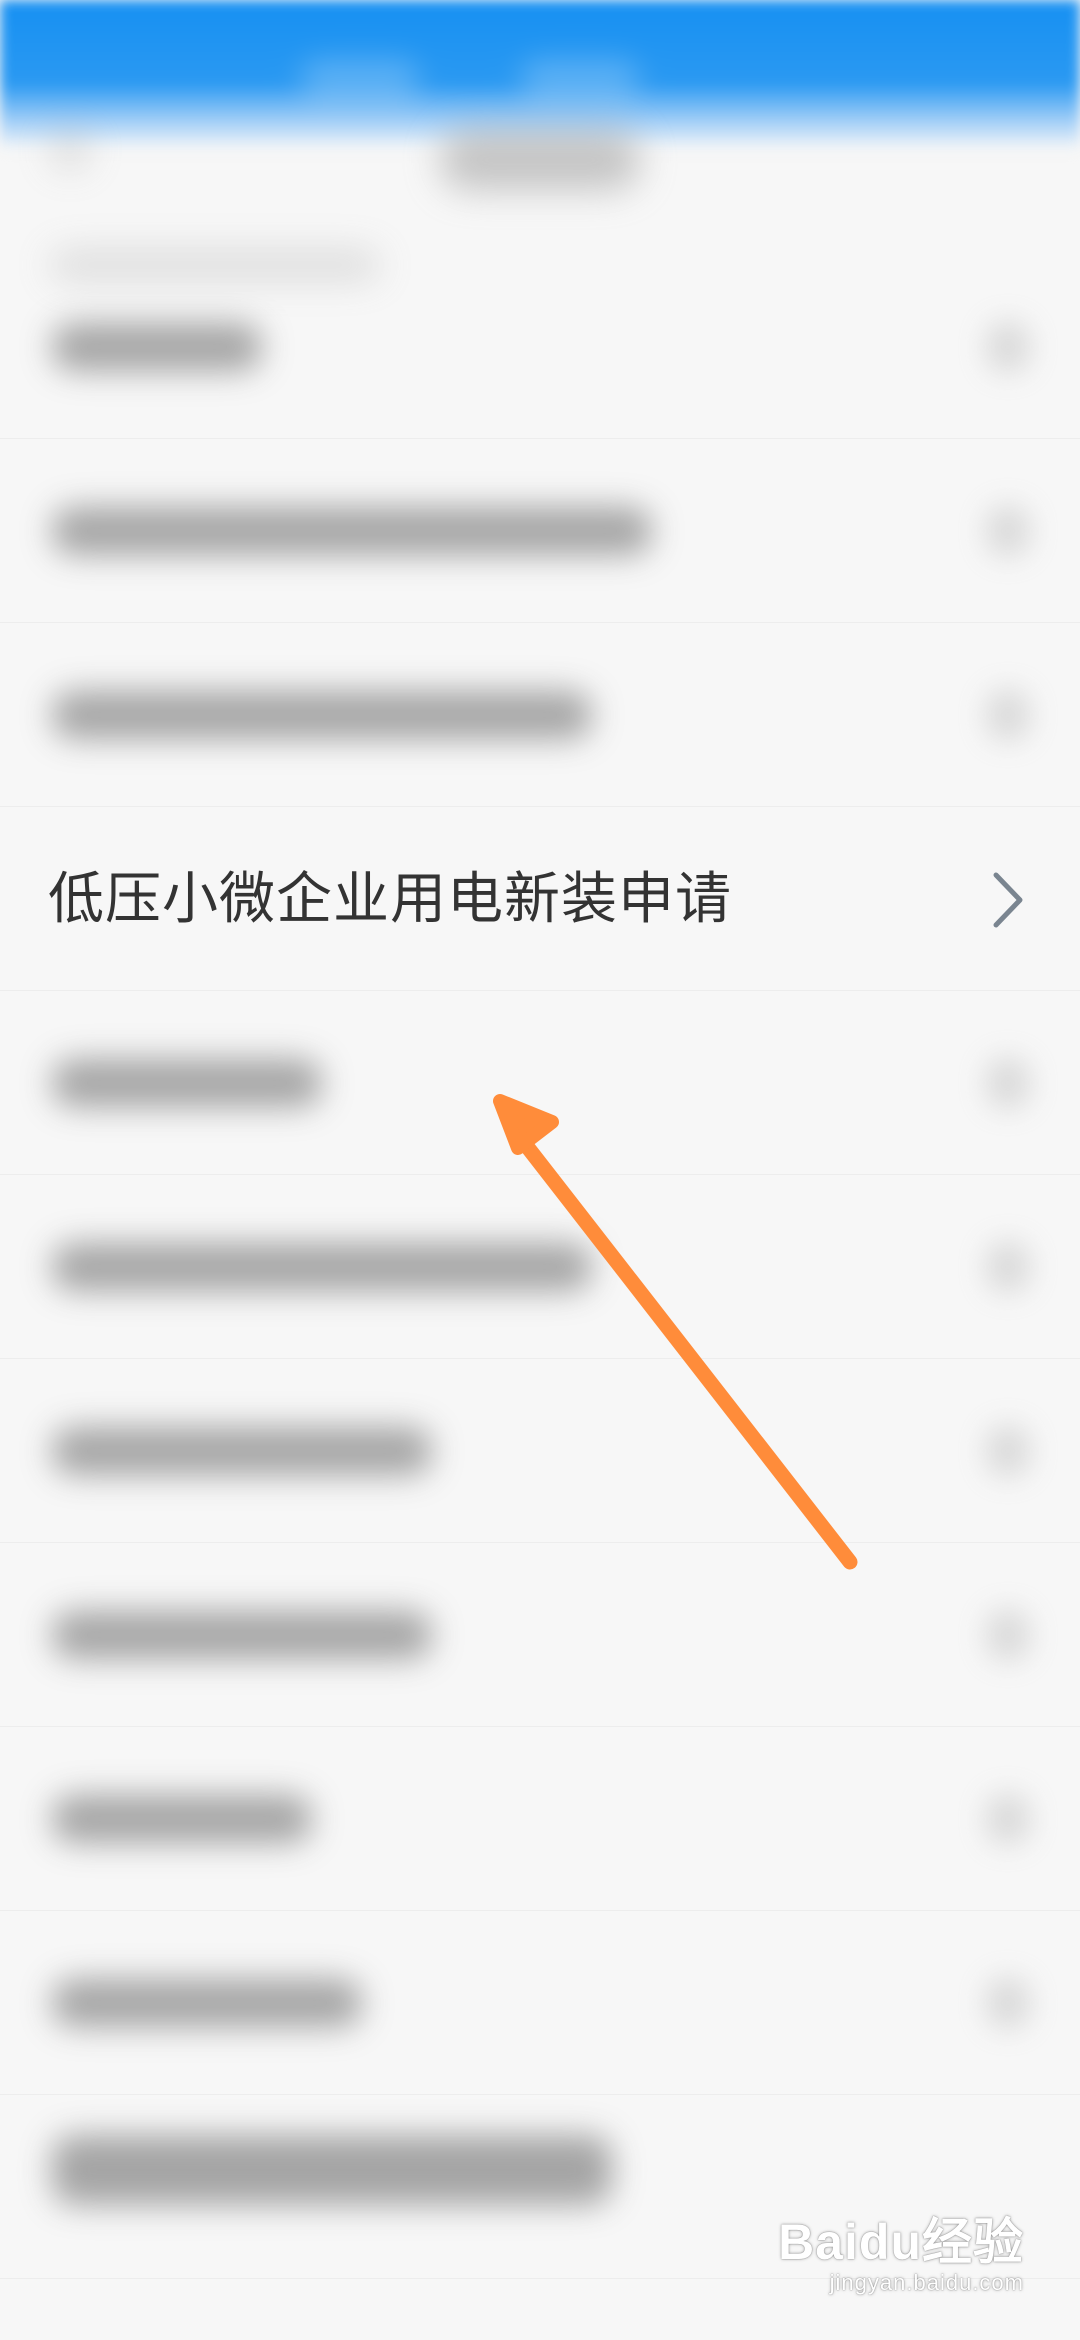  I want to click on watermark-brand: Baidu经验, so click(901, 2242).